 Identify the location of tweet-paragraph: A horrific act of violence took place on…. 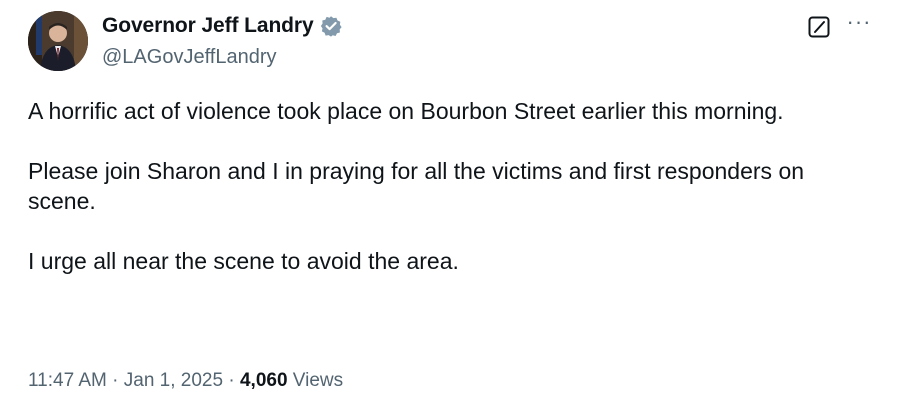
(406, 111).